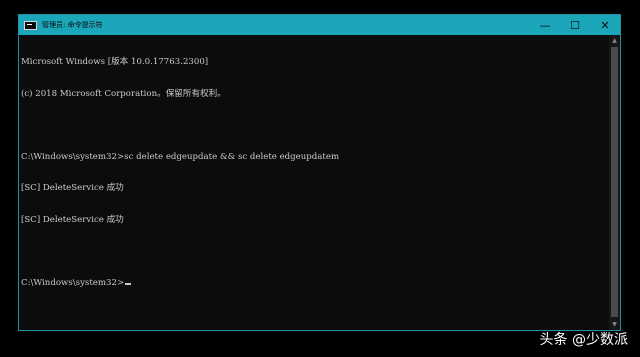  I want to click on vertical-scrollbar: ▲ ▼, so click(614, 182).